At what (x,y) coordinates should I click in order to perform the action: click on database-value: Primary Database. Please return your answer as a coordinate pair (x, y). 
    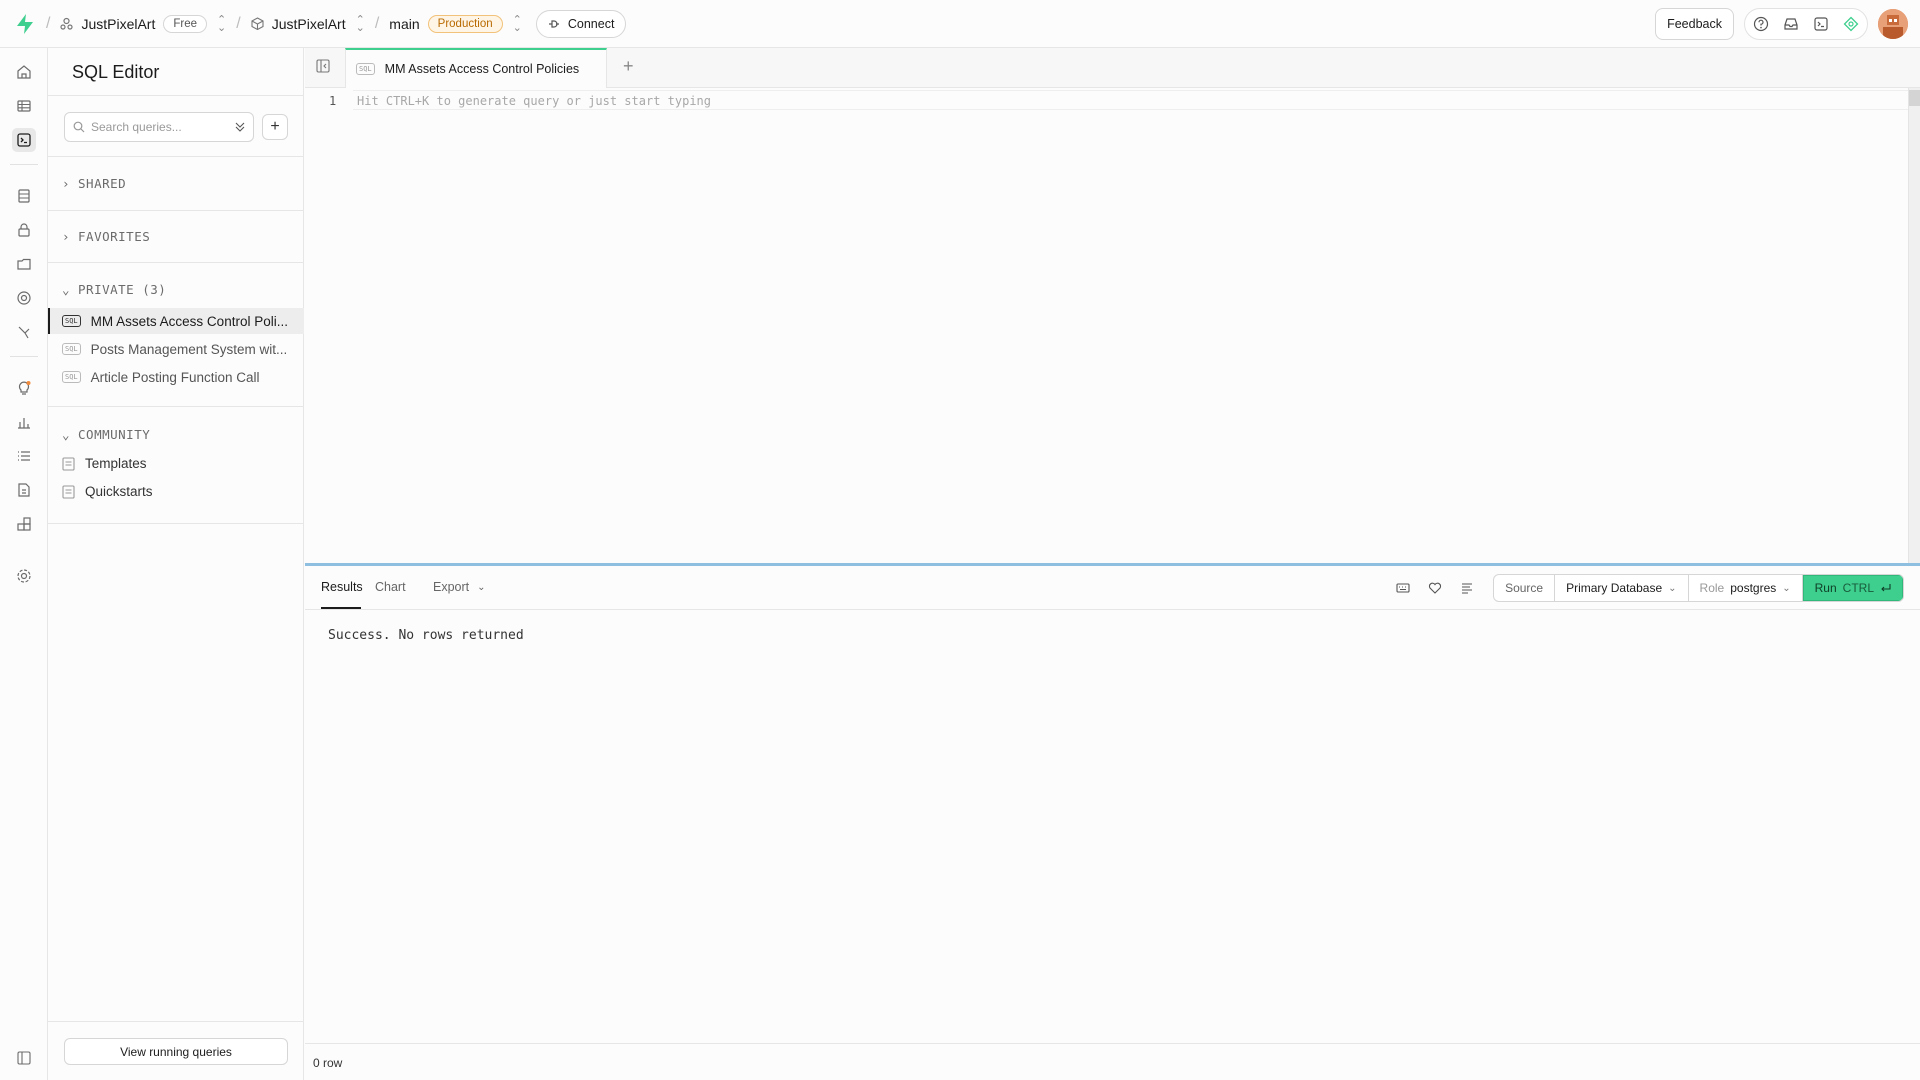
    Looking at the image, I should click on (1614, 588).